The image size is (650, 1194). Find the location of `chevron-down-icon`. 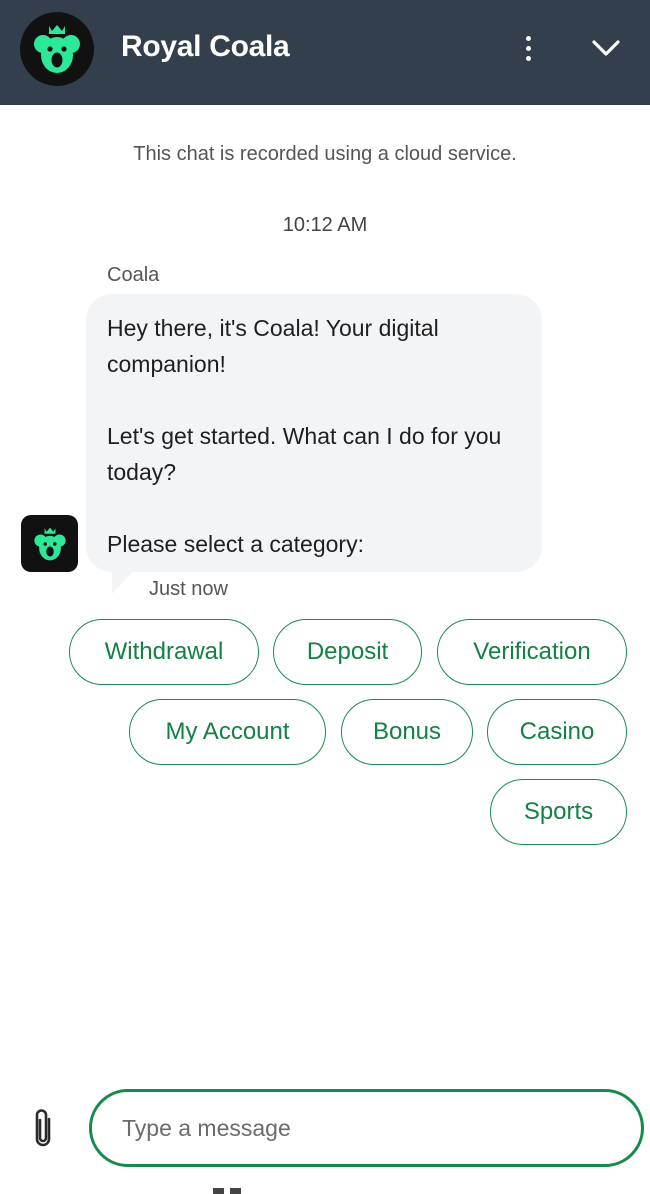

chevron-down-icon is located at coordinates (606, 48).